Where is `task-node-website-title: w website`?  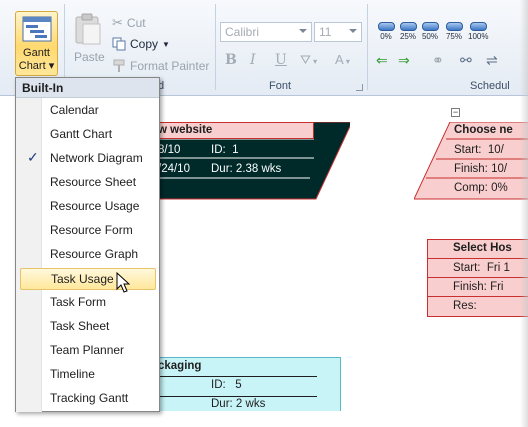 task-node-website-title: w website is located at coordinates (185, 130).